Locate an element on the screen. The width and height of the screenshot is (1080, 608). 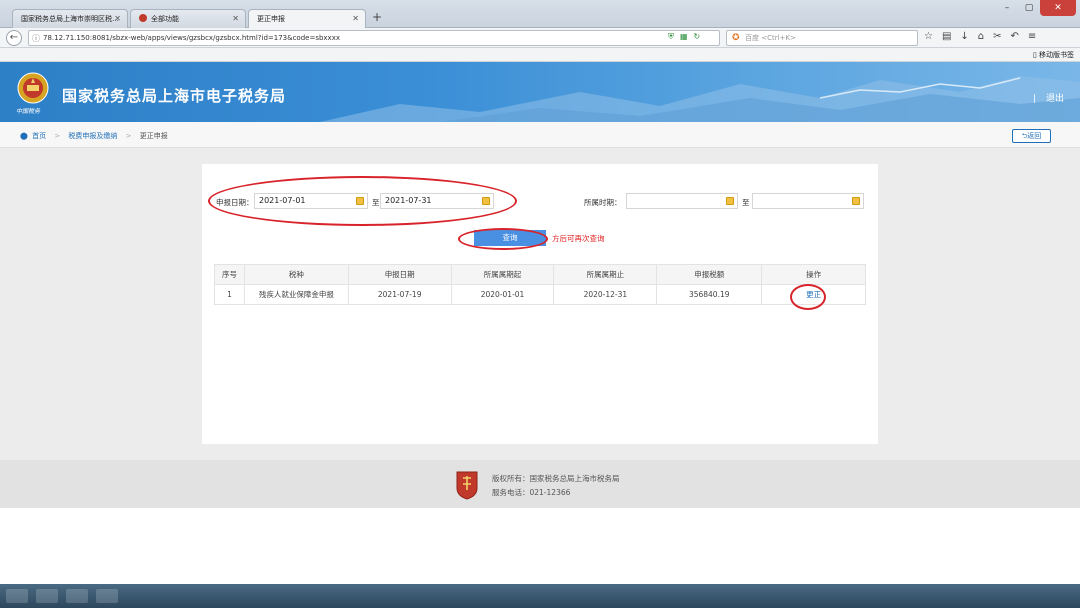
mobile-bookmarks: ▯ 移动版书签 is located at coordinates (1053, 55).